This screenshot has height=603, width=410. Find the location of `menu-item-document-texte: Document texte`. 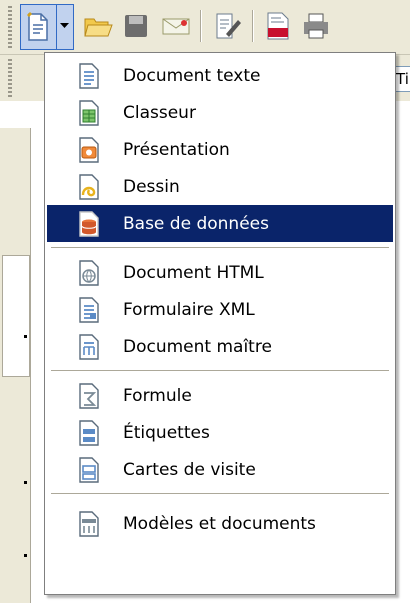

menu-item-document-texte: Document texte is located at coordinates (220, 75).